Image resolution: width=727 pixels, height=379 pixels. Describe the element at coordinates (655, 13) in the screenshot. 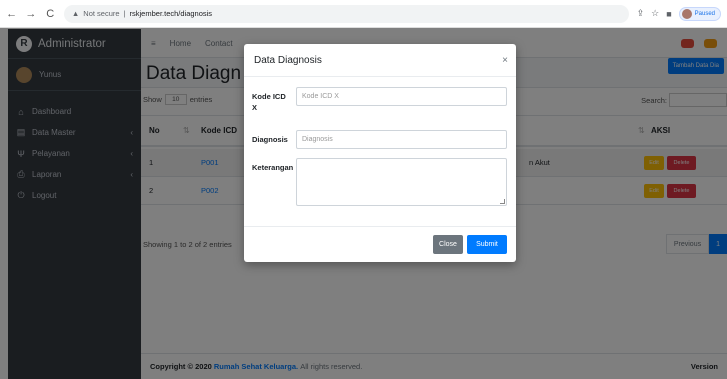

I see `star-icon: ☆` at that location.